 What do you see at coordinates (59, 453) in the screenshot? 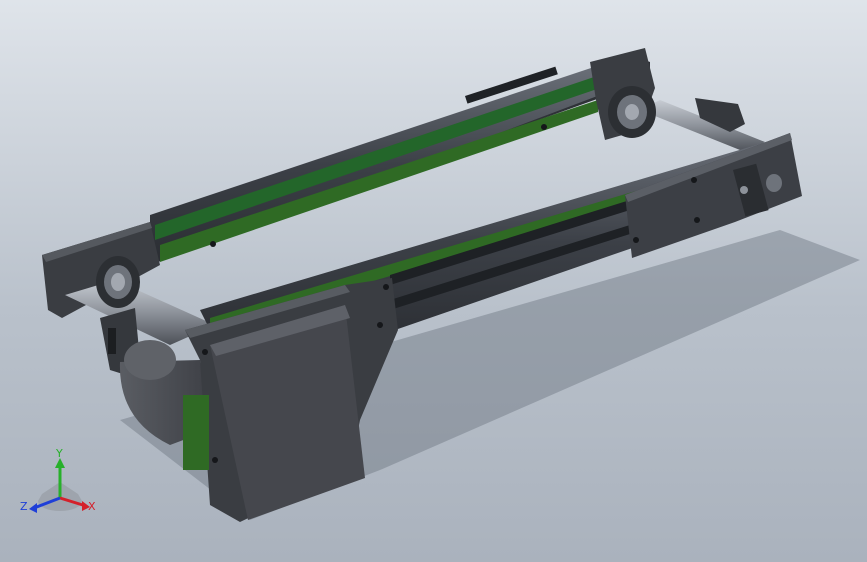
I see `y-axis-label: Y` at bounding box center [59, 453].